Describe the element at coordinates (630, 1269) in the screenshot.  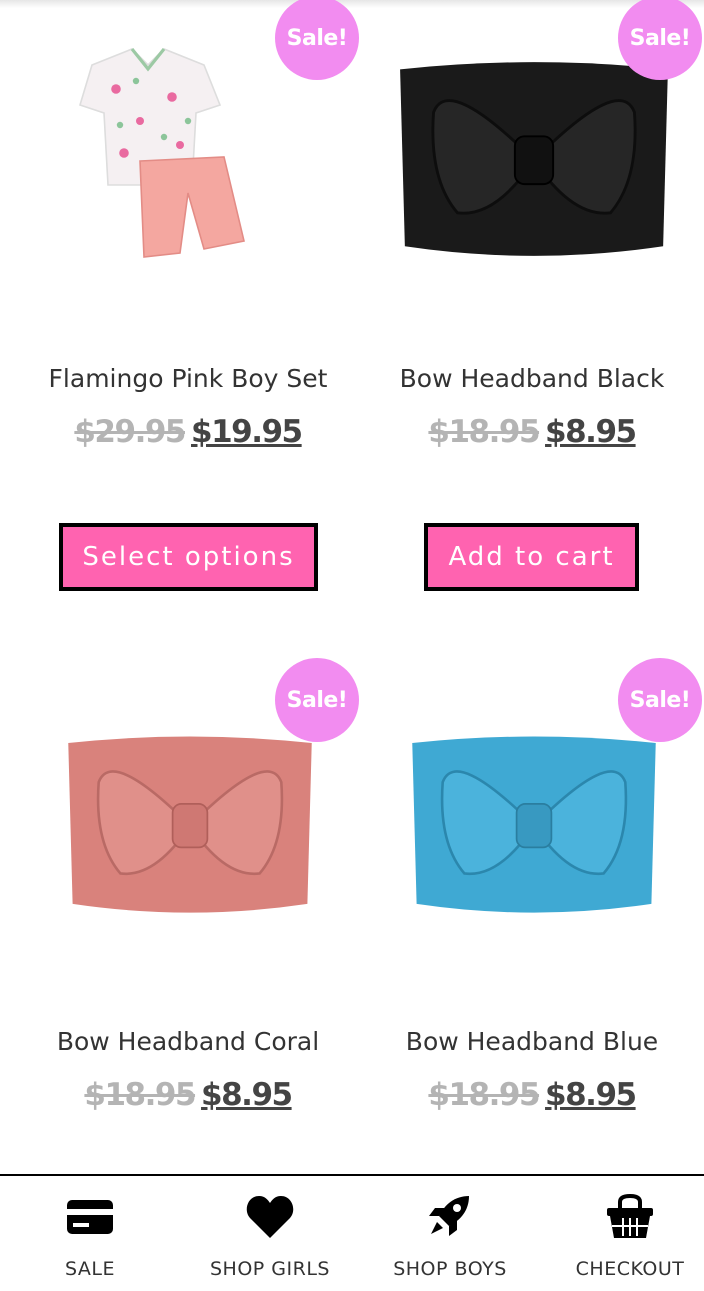
I see `nav-label: CHECKOUT` at that location.